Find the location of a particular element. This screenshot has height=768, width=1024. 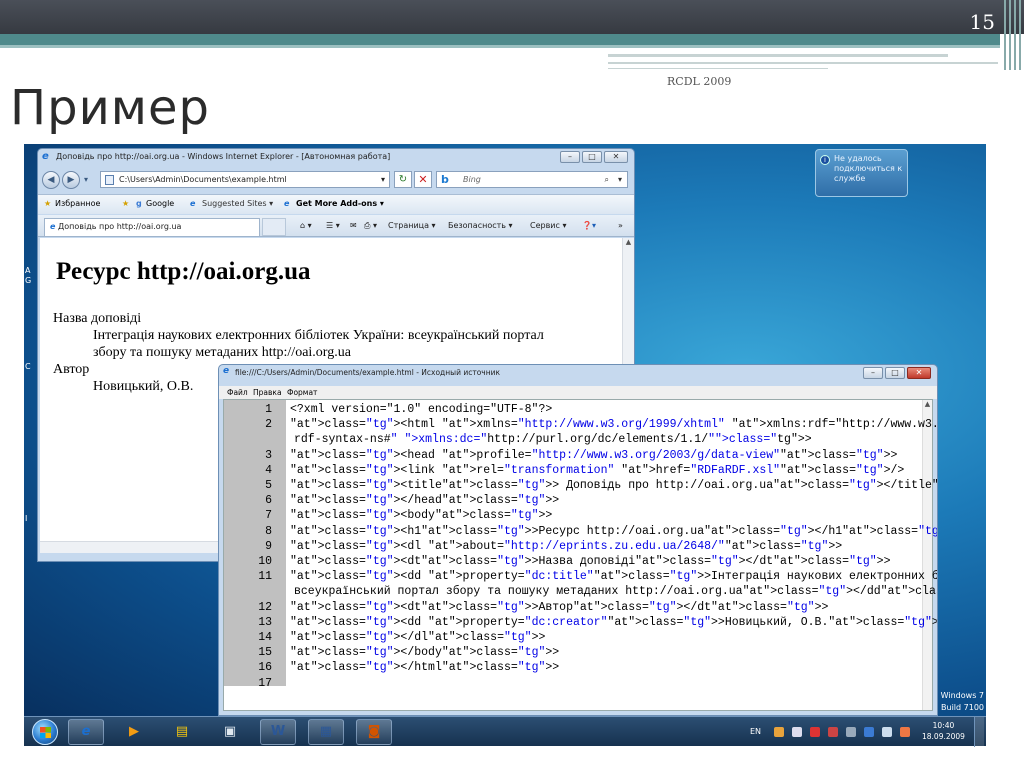

menu-edit: Правка is located at coordinates (267, 392).